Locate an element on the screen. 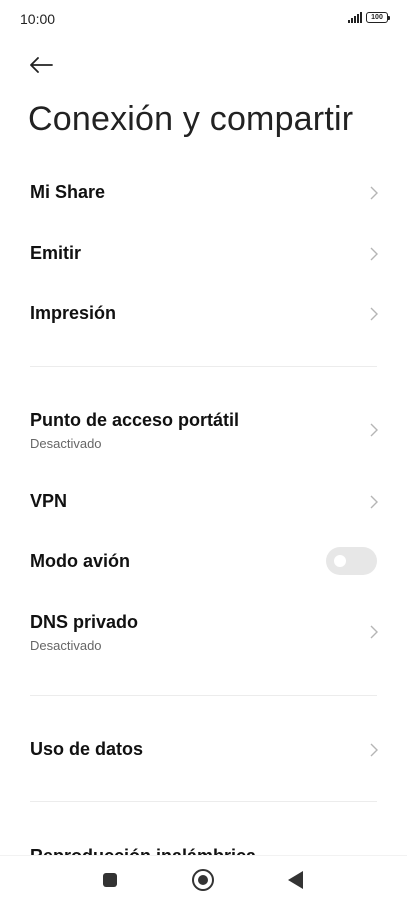 Image resolution: width=407 pixels, height=906 pixels. arrow-left-icon is located at coordinates (41, 65).